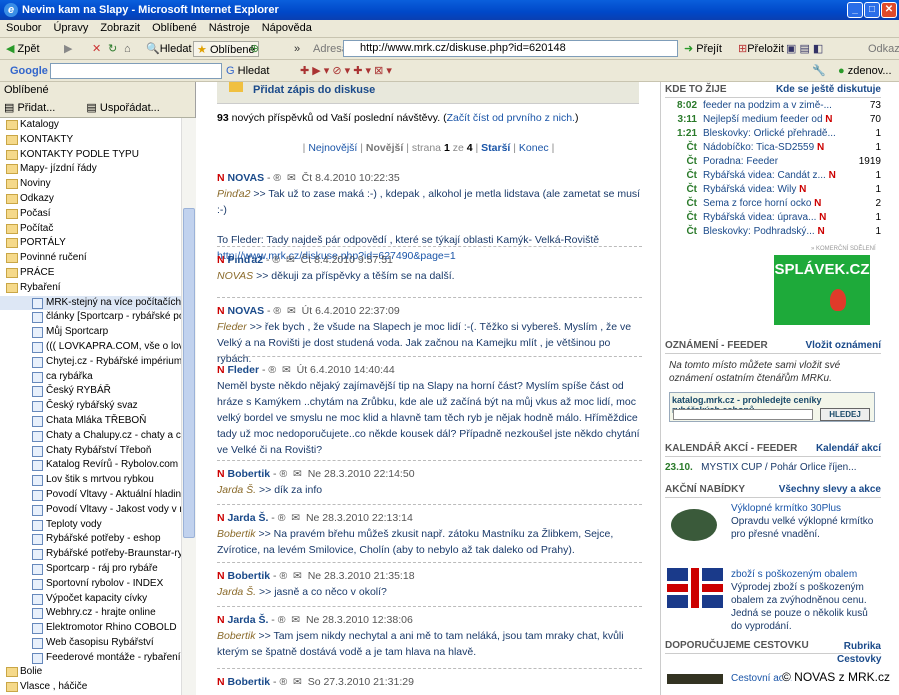 The width and height of the screenshot is (899, 695). What do you see at coordinates (778, 176) in the screenshot?
I see `kde-text: Rybářská videa: Candát z... N` at bounding box center [778, 176].